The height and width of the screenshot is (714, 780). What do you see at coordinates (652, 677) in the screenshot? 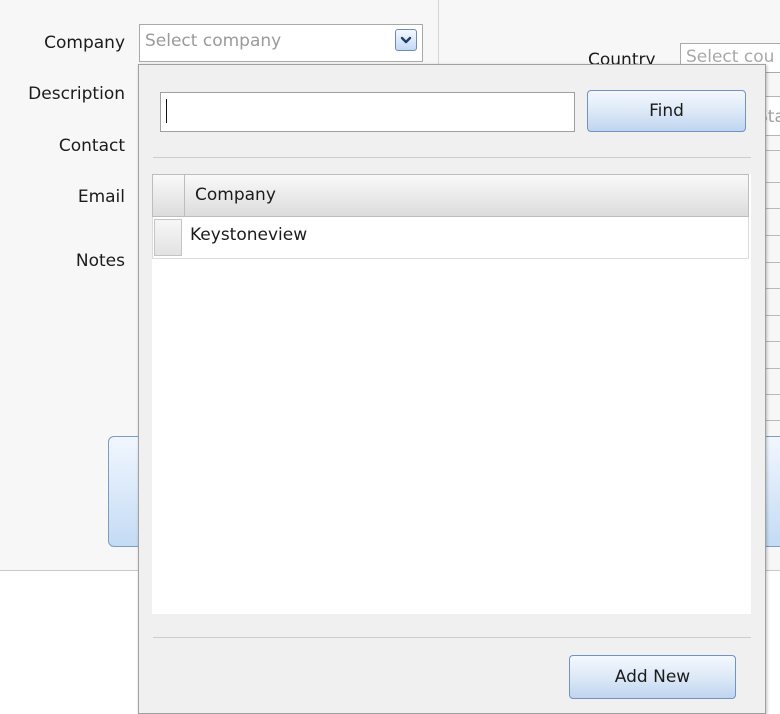
I see `add-new-button: Add New` at bounding box center [652, 677].